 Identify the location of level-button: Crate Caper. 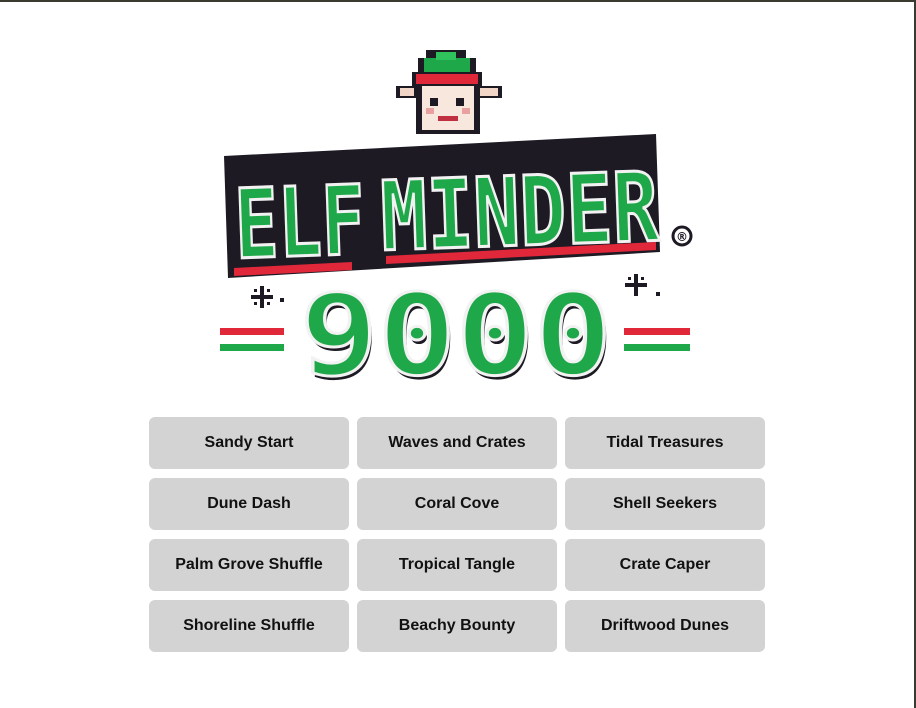
(665, 565).